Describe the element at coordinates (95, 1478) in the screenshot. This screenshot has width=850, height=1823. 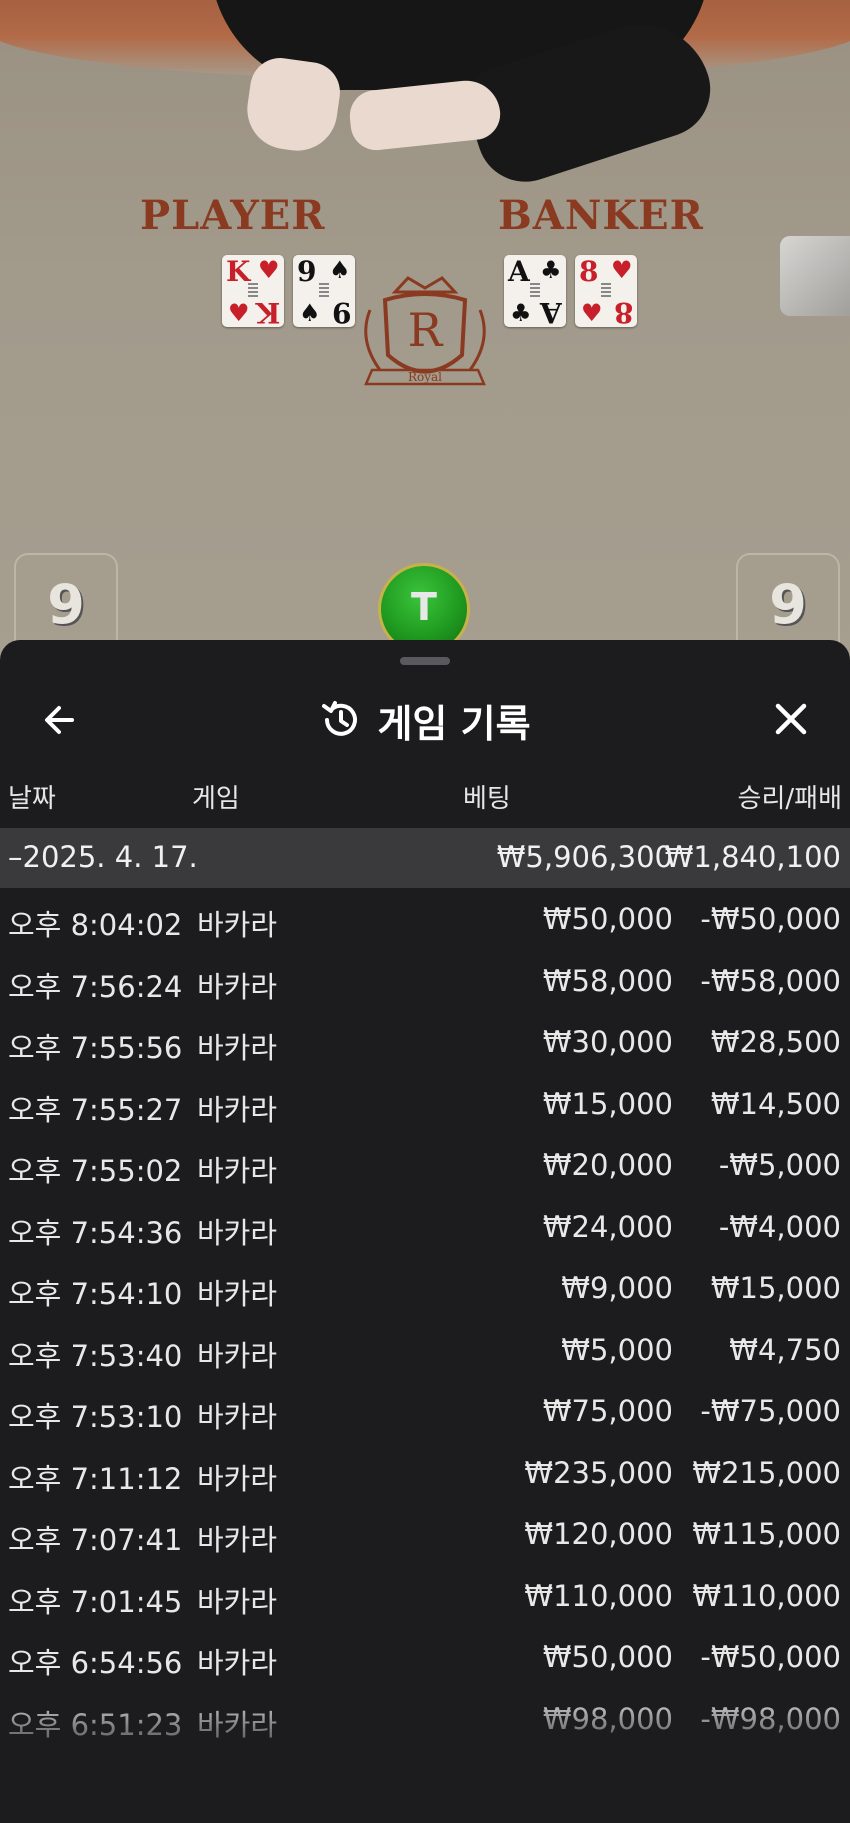
I see `row-time: 오후 7:11:12` at that location.